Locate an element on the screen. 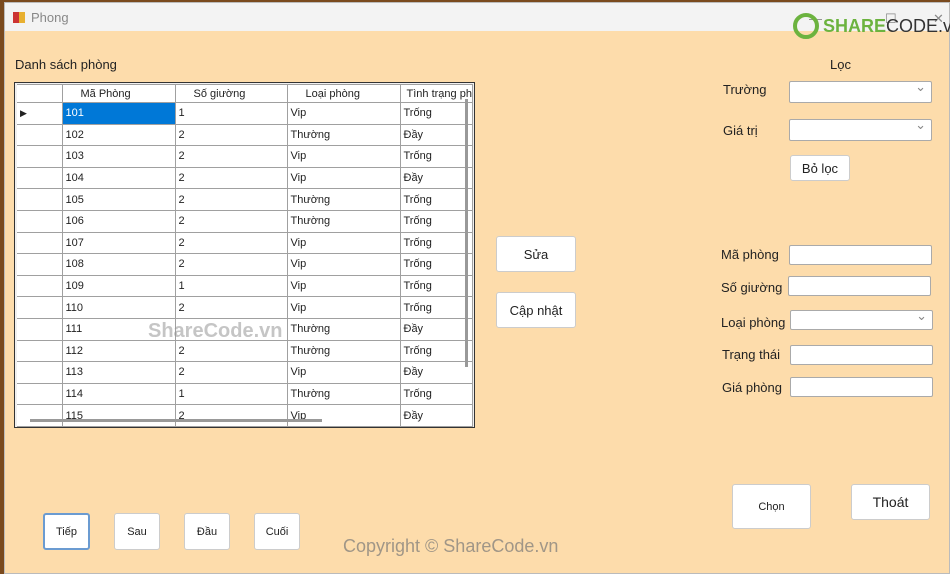 The height and width of the screenshot is (574, 950). table-row: 112 2 Thường Trống is located at coordinates (245, 351).